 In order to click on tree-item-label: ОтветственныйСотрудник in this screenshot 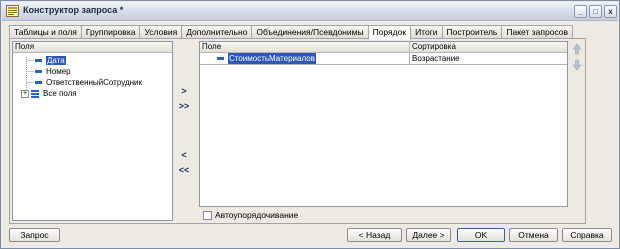, I will do `click(94, 82)`.